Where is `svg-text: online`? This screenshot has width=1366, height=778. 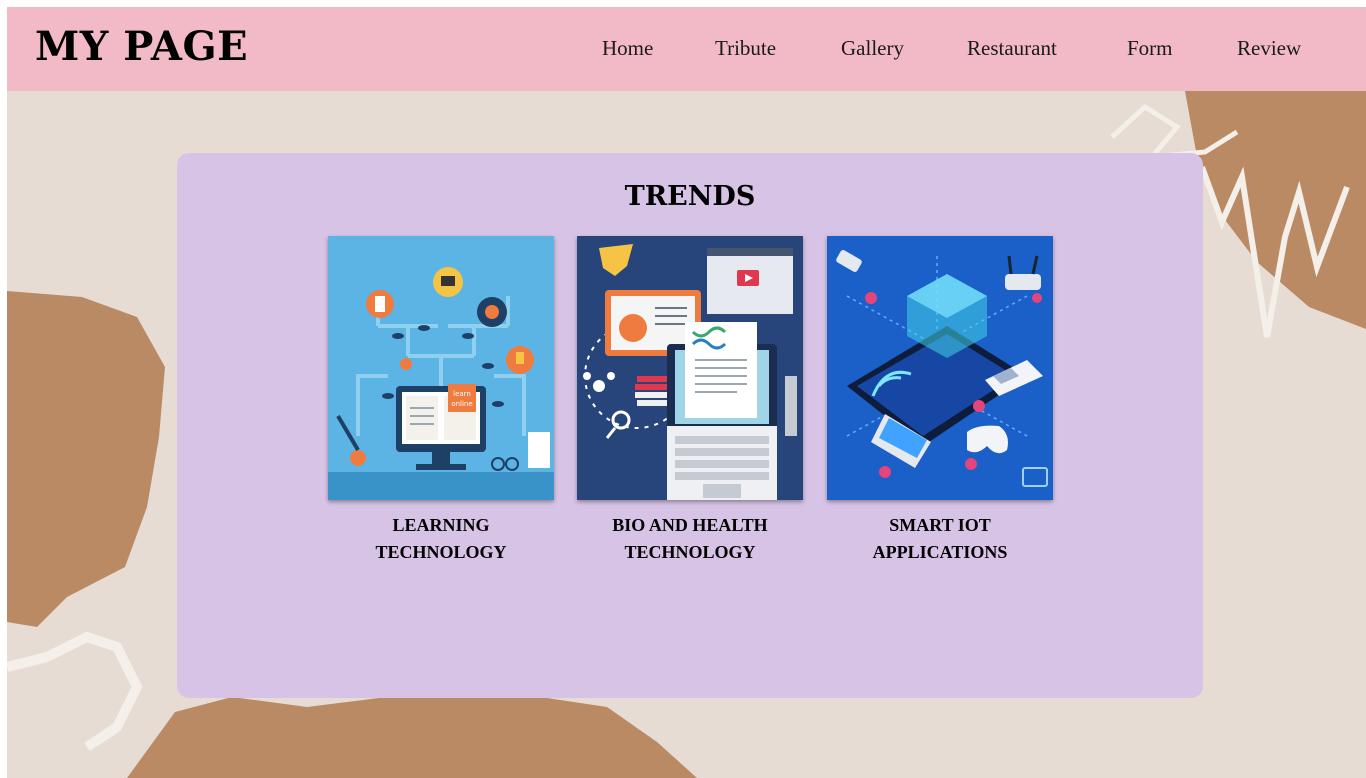
svg-text: online is located at coordinates (461, 404).